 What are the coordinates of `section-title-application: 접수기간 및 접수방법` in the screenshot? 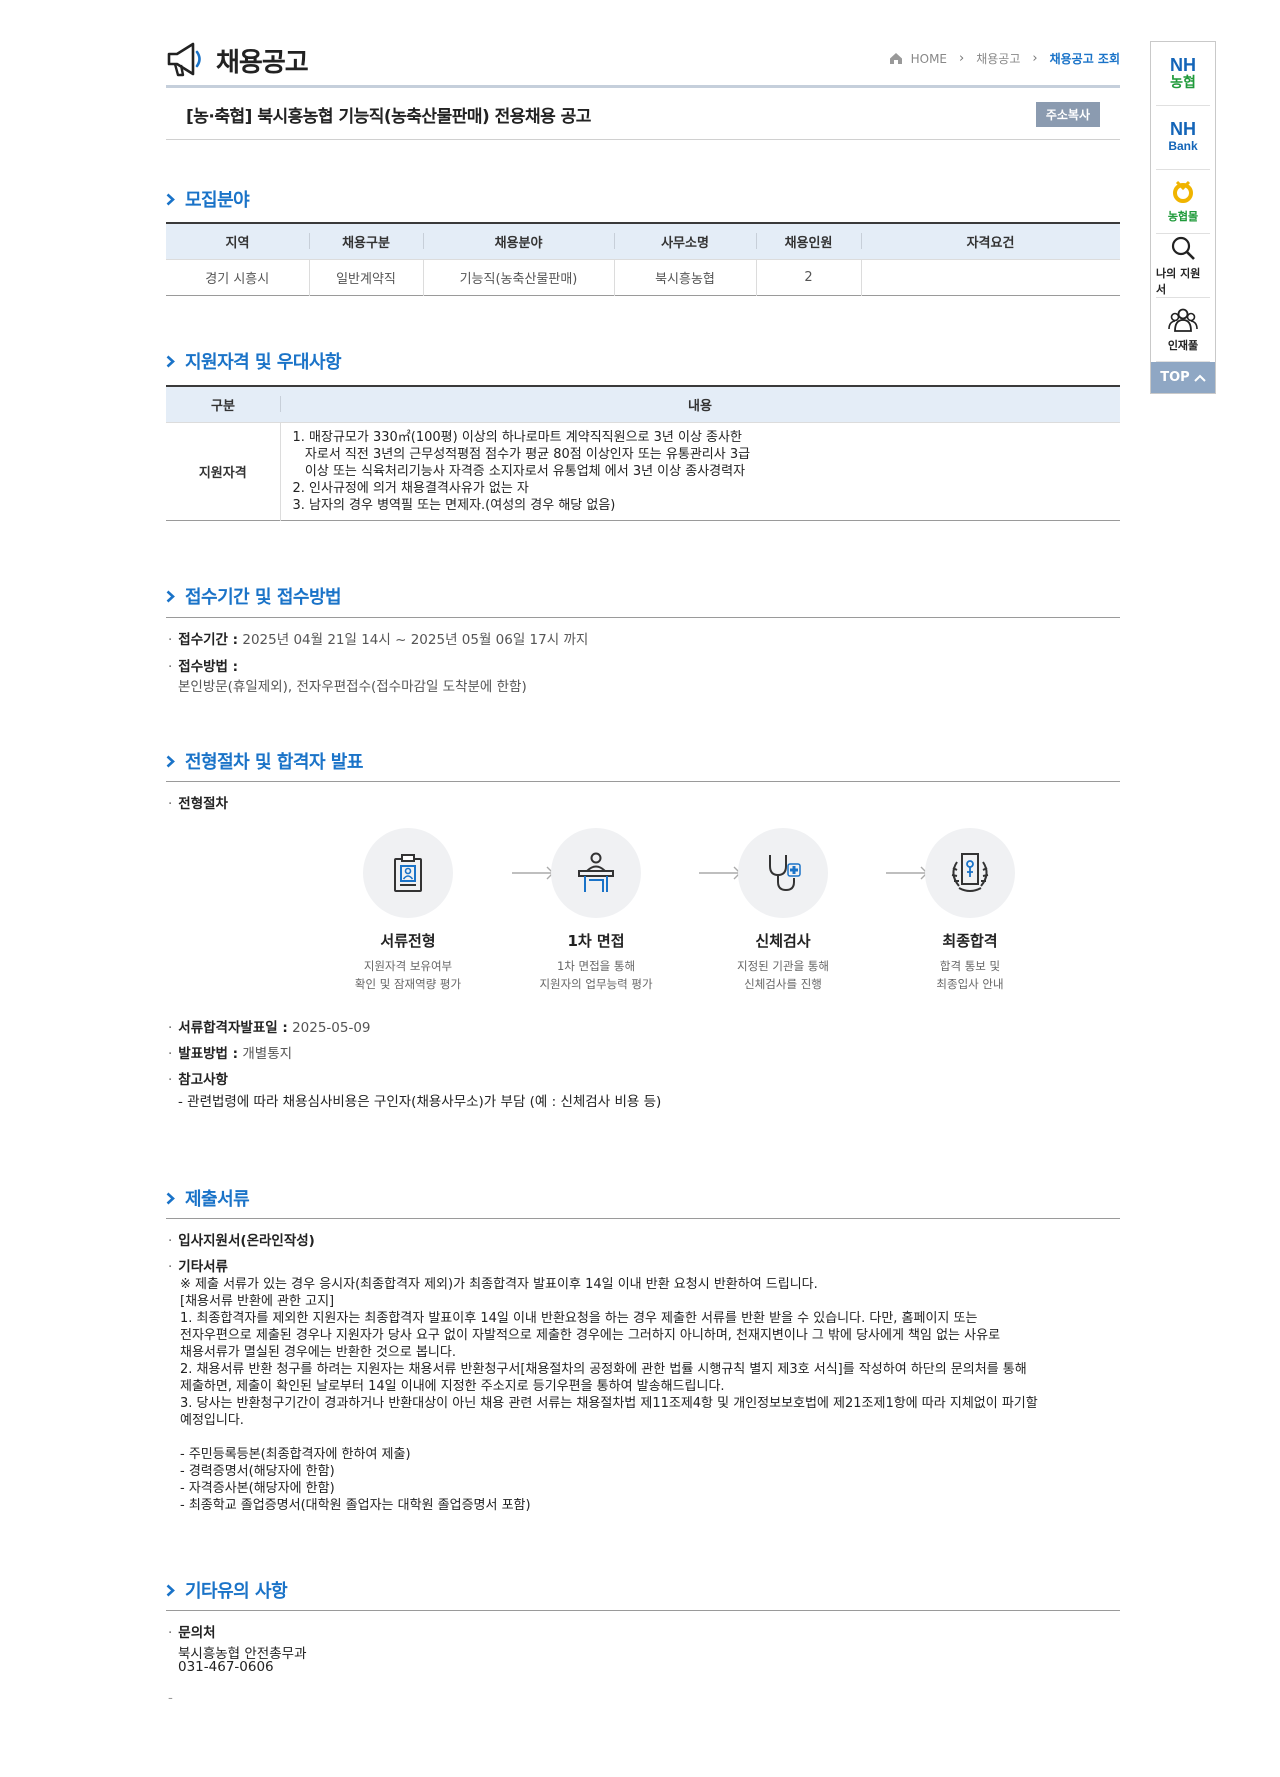 It's located at (254, 596).